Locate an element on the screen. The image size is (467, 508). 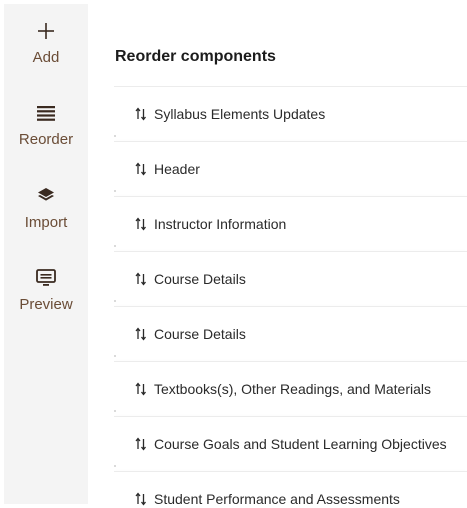
component-row: Syllabus Elements Updates is located at coordinates (290, 113).